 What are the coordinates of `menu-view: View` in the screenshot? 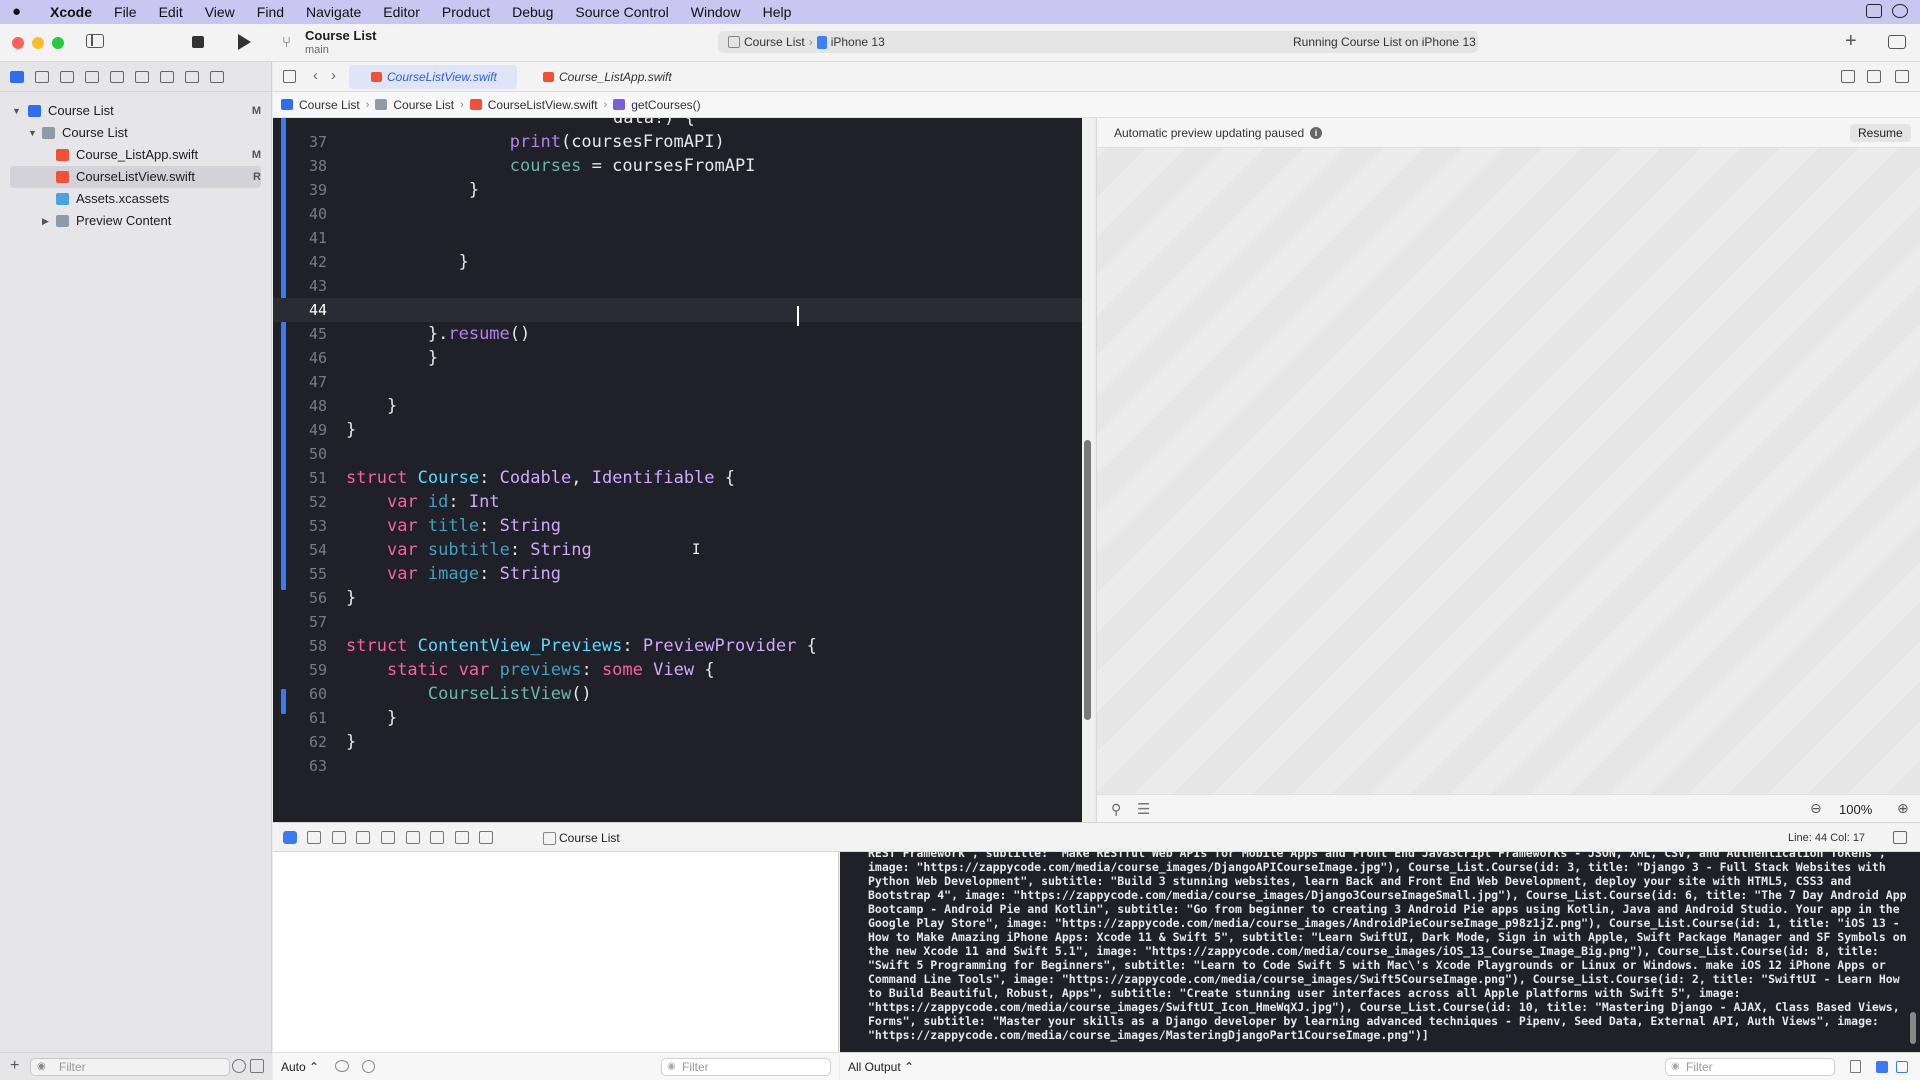 It's located at (220, 12).